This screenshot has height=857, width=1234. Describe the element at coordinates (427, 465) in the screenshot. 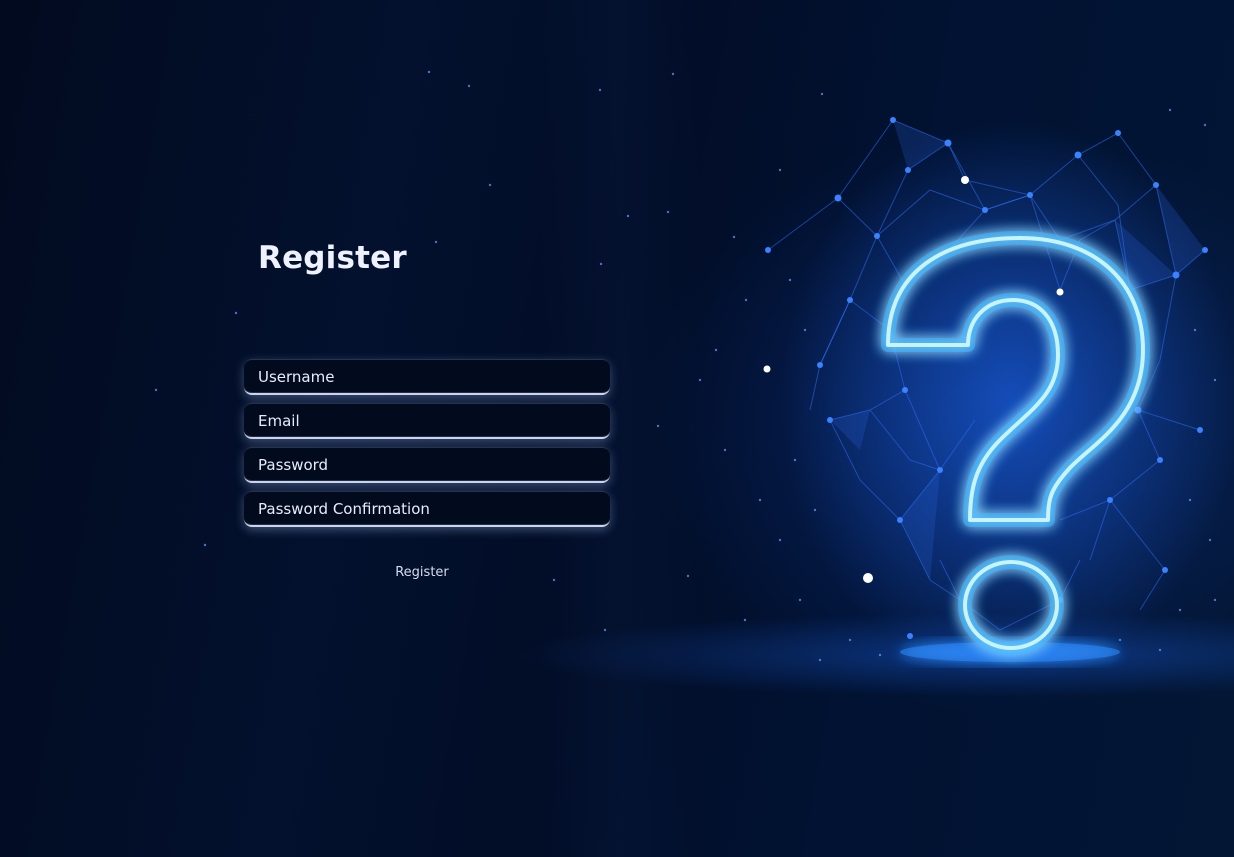

I see `password-input` at that location.